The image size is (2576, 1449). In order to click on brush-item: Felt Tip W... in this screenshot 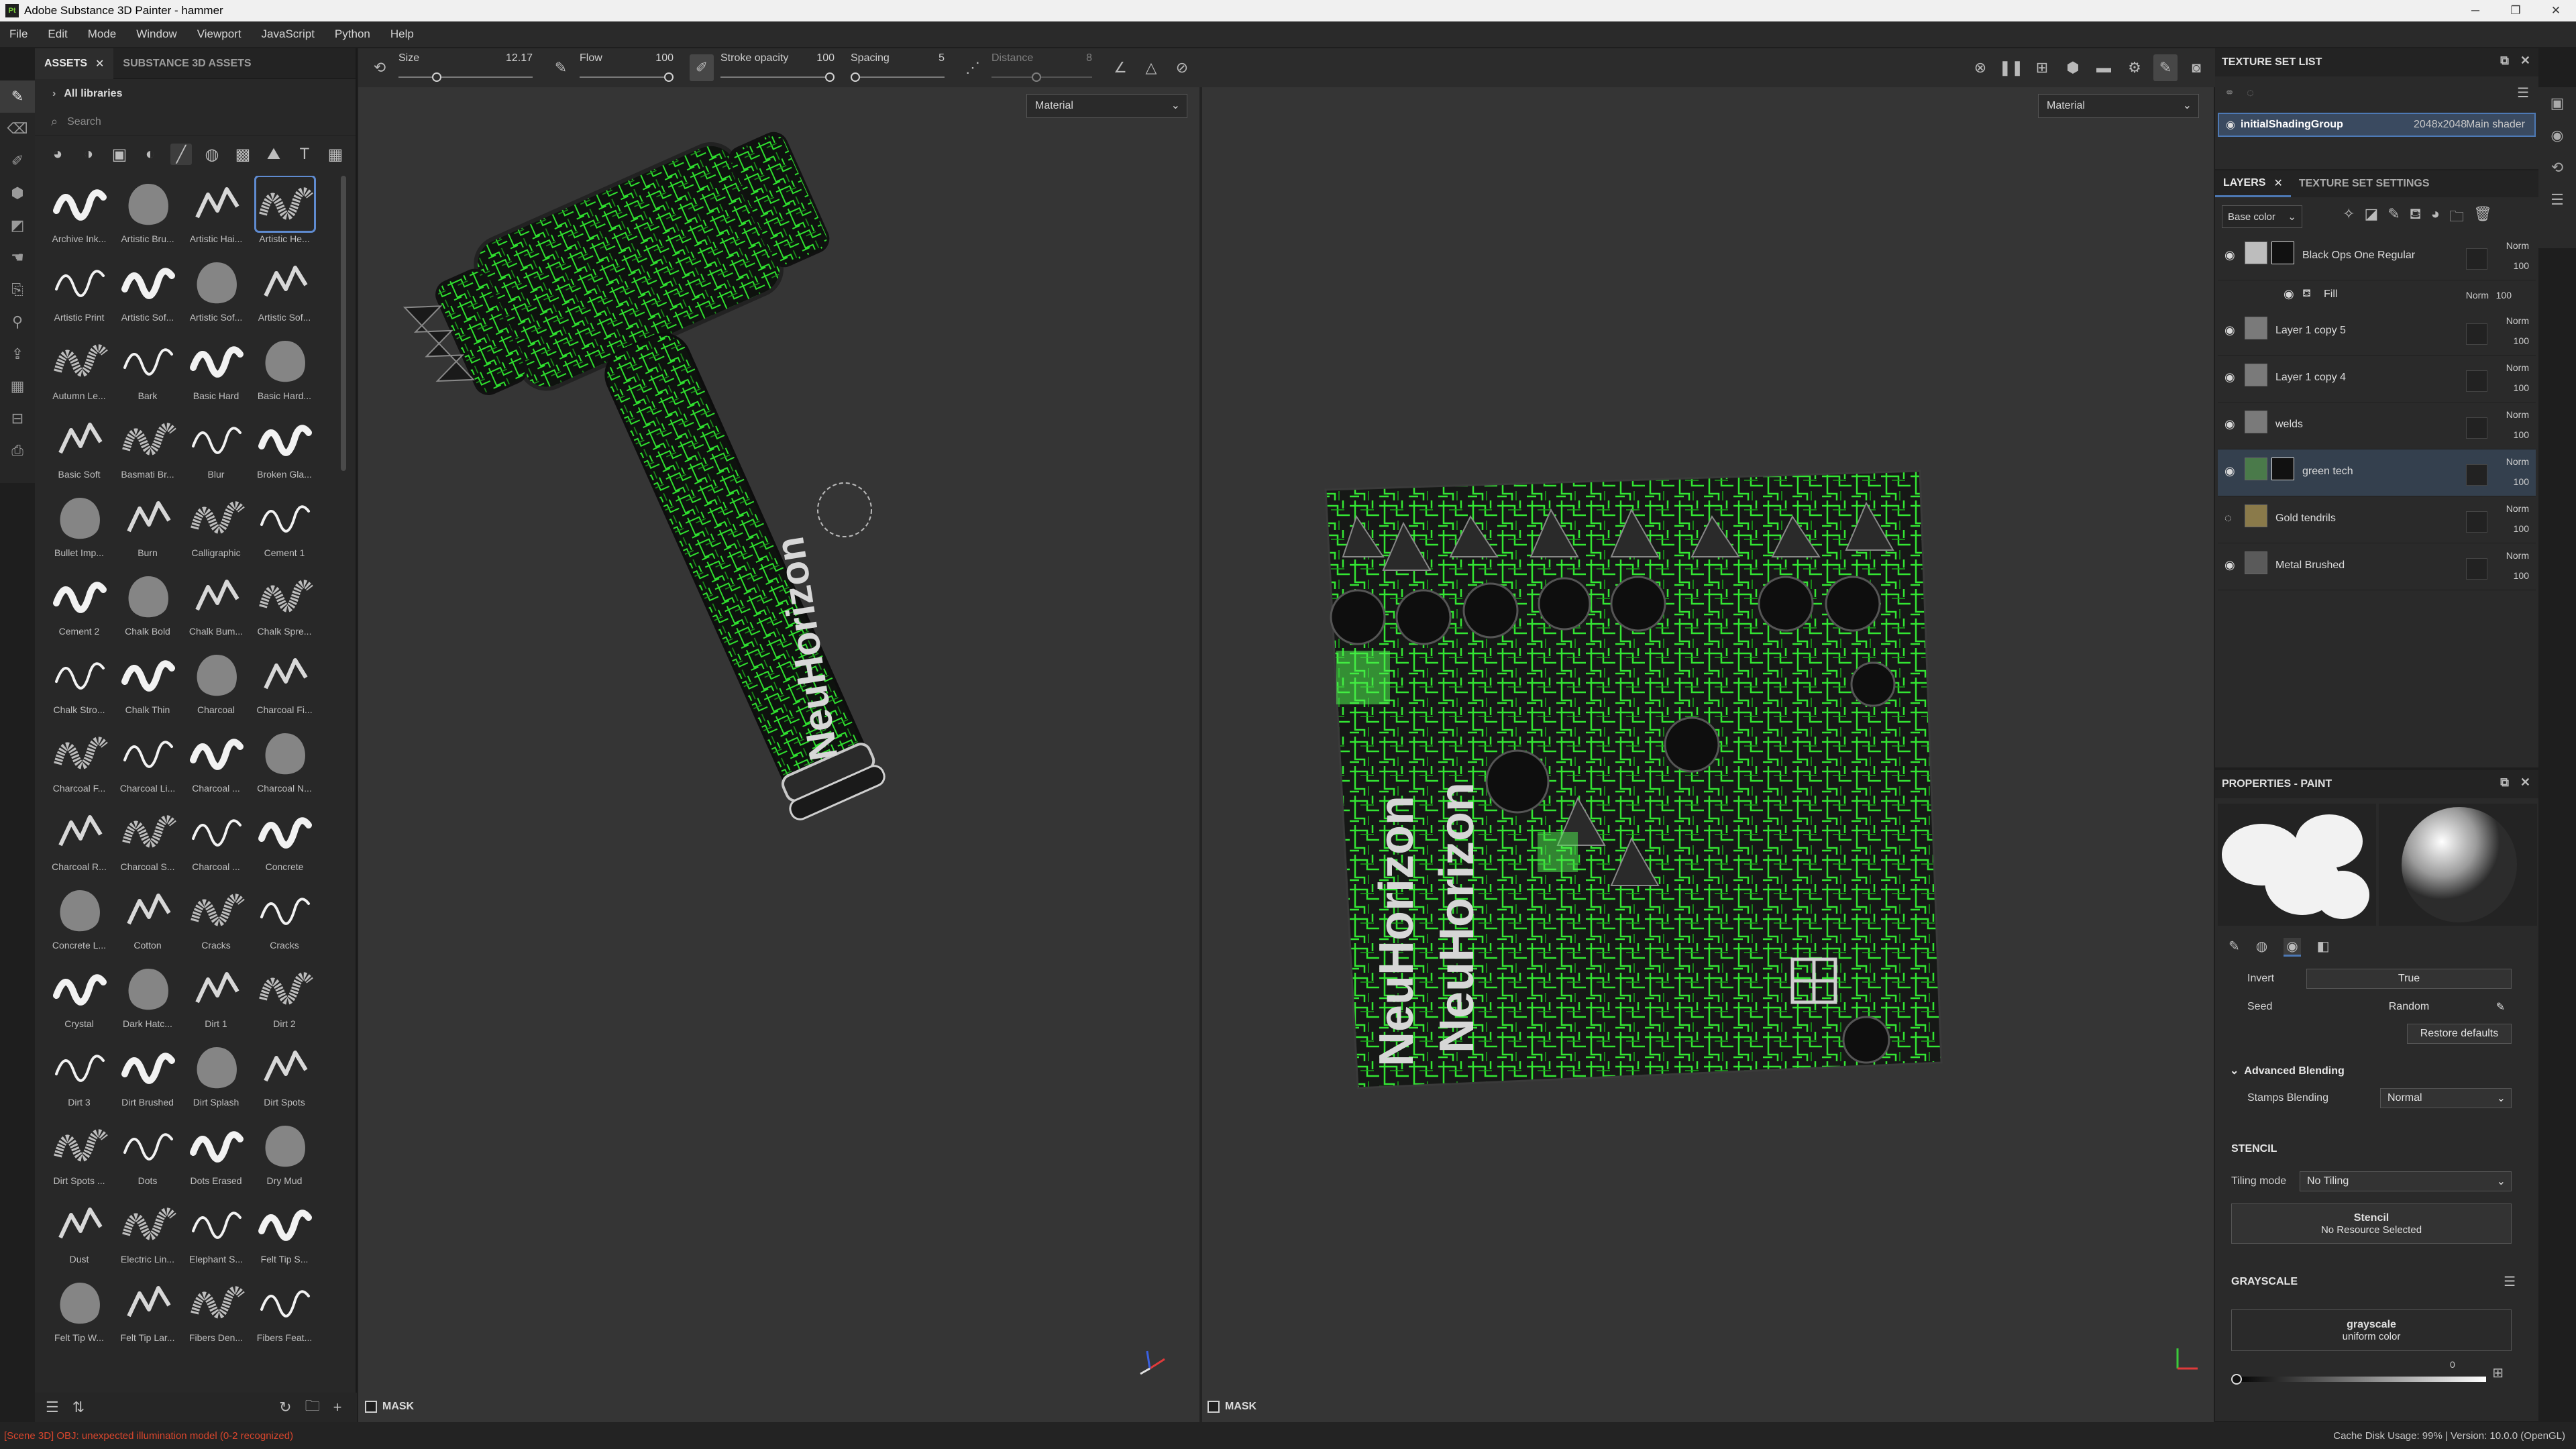, I will do `click(79, 1313)`.